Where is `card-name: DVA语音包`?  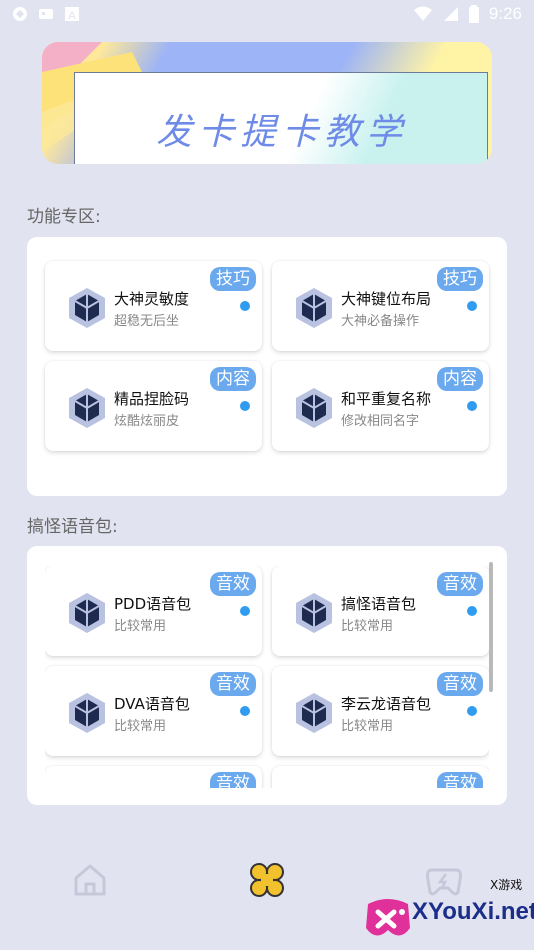 card-name: DVA语音包 is located at coordinates (152, 704).